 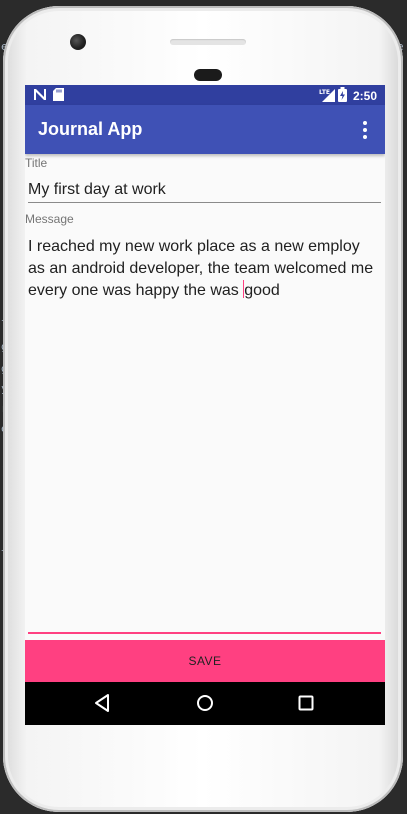 What do you see at coordinates (204, 633) in the screenshot?
I see `message-input-underline` at bounding box center [204, 633].